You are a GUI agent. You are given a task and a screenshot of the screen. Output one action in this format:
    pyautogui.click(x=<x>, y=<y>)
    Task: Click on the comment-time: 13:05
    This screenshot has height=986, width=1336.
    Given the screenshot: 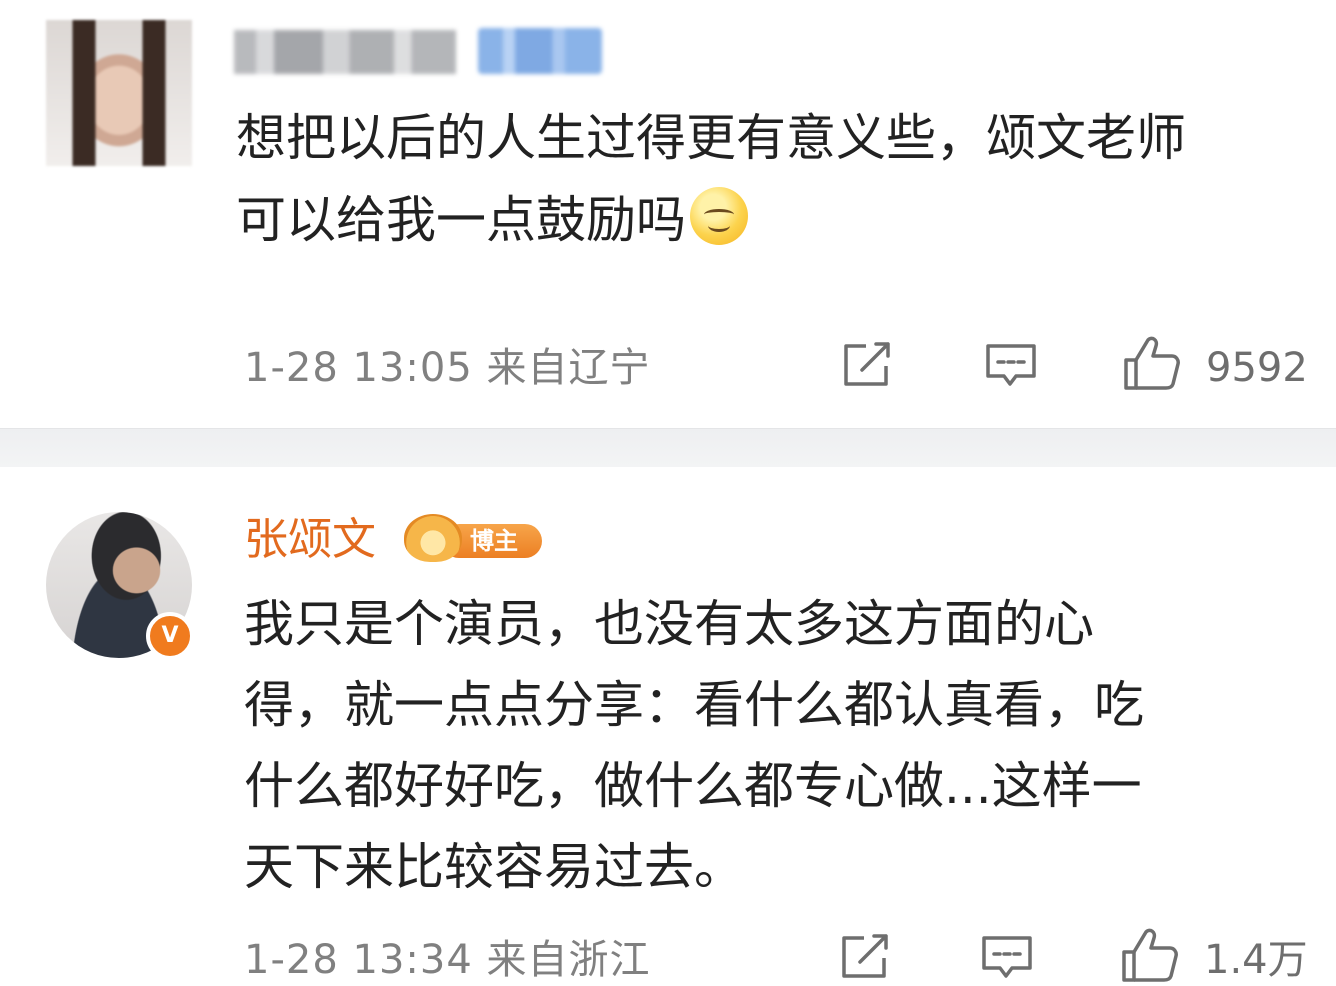 What is the action you would take?
    pyautogui.click(x=412, y=368)
    